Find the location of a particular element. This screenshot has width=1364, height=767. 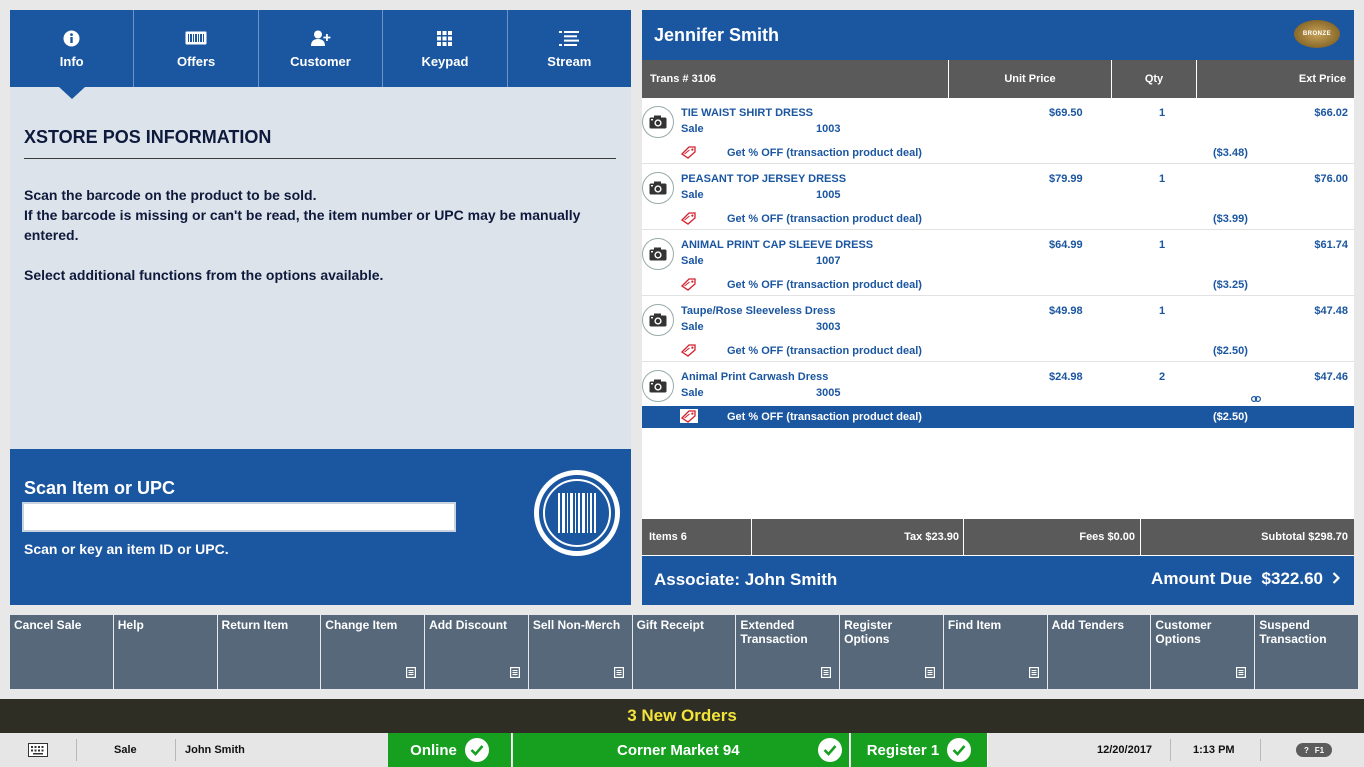

scan-title: Scan Item or UPC is located at coordinates (100, 488).